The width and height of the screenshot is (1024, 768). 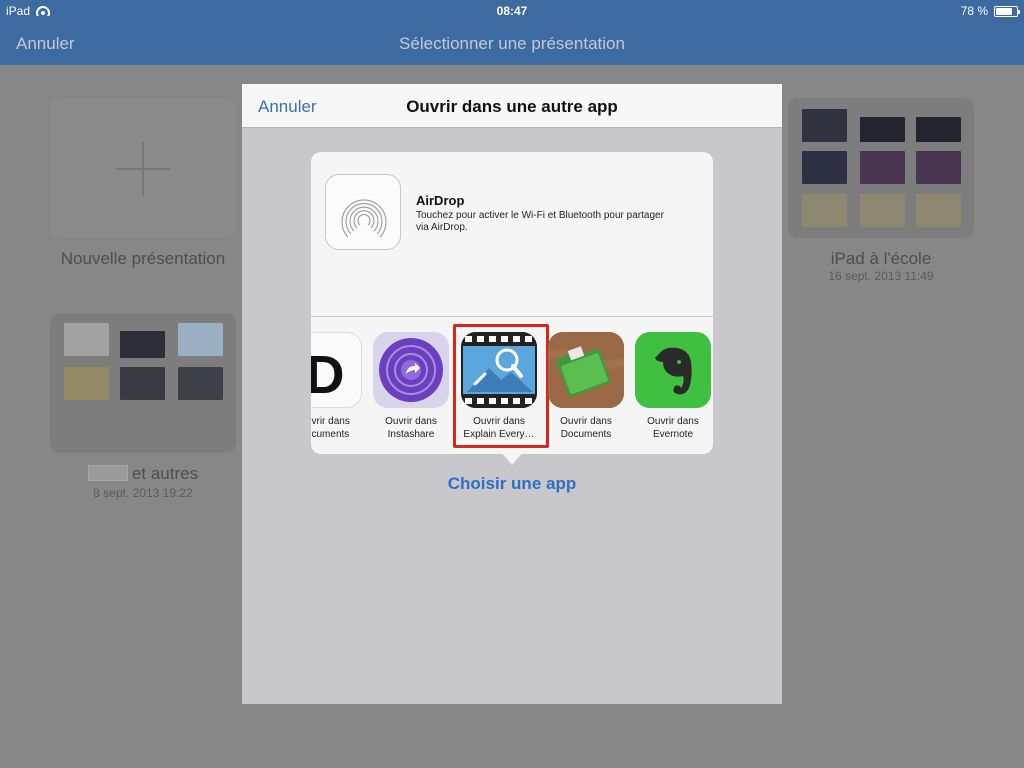 I want to click on plus-icon-bar, so click(x=143, y=169).